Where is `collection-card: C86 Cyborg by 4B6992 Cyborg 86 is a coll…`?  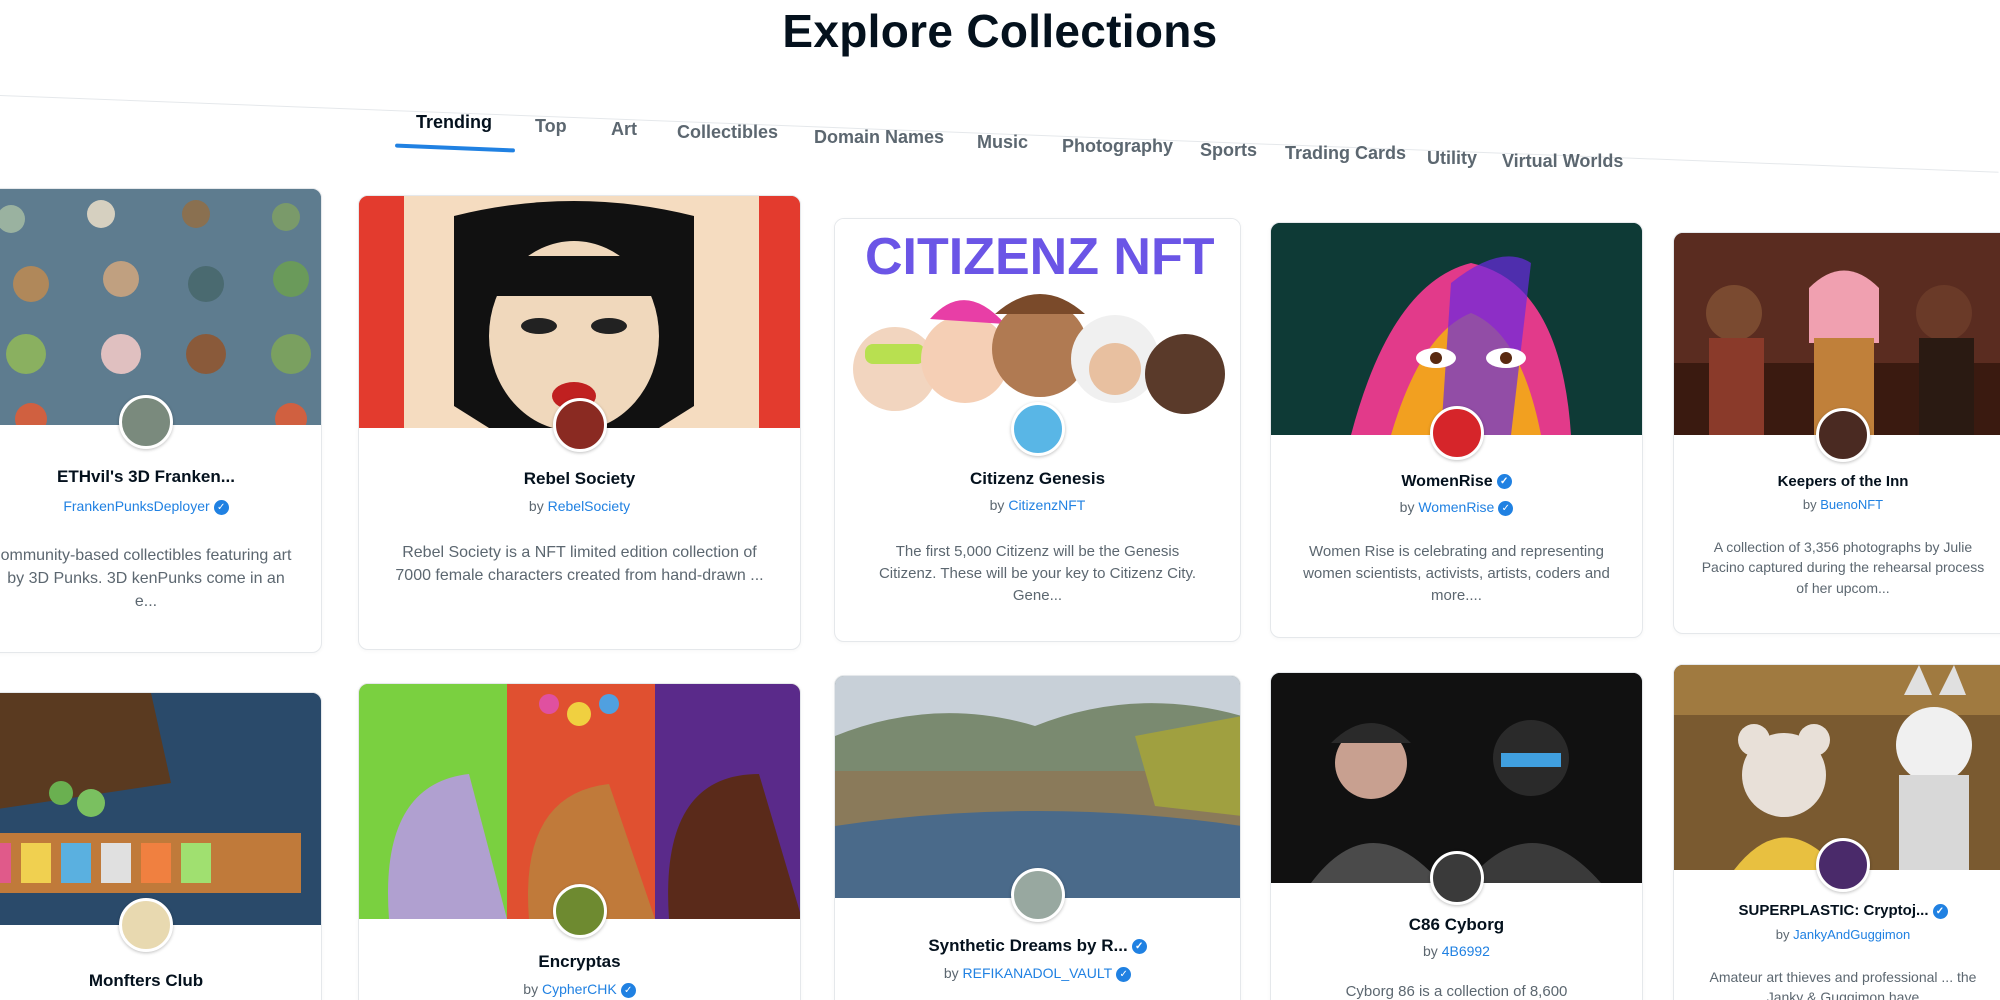 collection-card: C86 Cyborg by 4B6992 Cyborg 86 is a coll… is located at coordinates (1456, 836).